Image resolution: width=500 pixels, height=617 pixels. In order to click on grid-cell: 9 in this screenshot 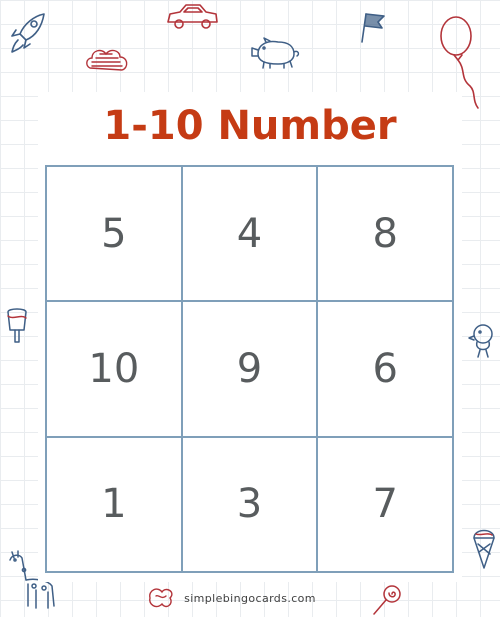, I will do `click(250, 370)`.